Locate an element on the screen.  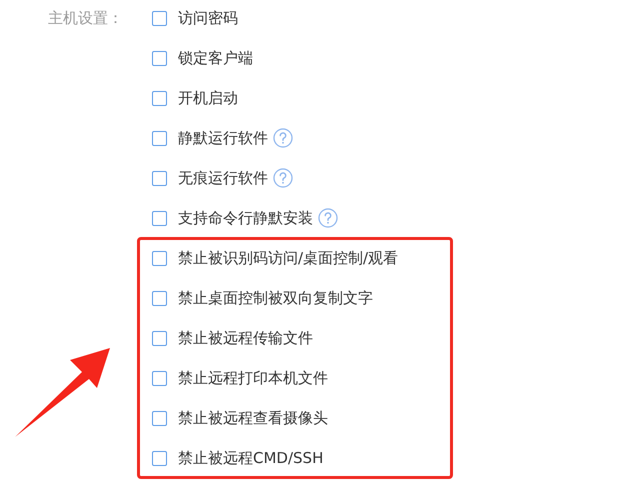
option-label: 禁止被远程传输文件 is located at coordinates (245, 338).